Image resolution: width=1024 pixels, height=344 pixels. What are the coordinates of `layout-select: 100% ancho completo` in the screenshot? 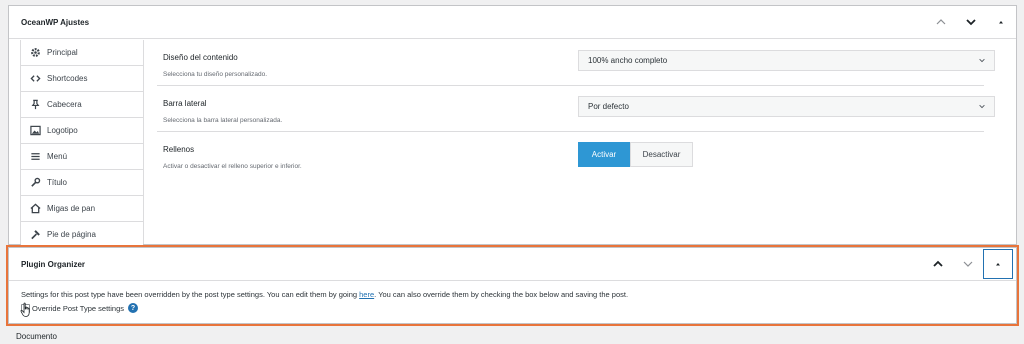 It's located at (786, 60).